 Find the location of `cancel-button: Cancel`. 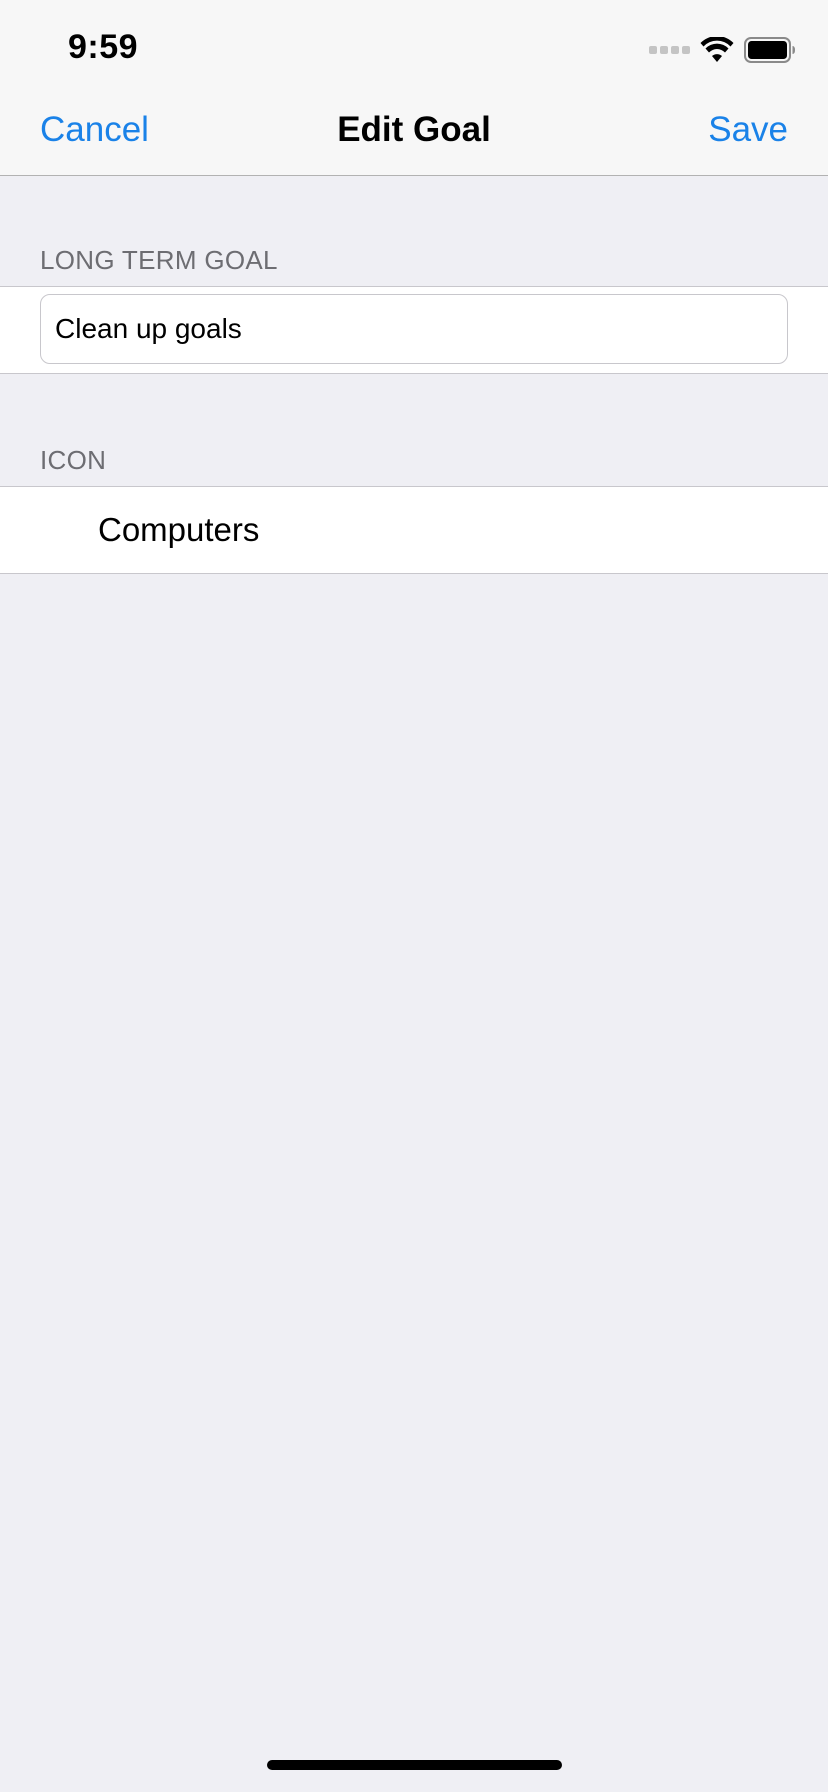

cancel-button: Cancel is located at coordinates (94, 130).